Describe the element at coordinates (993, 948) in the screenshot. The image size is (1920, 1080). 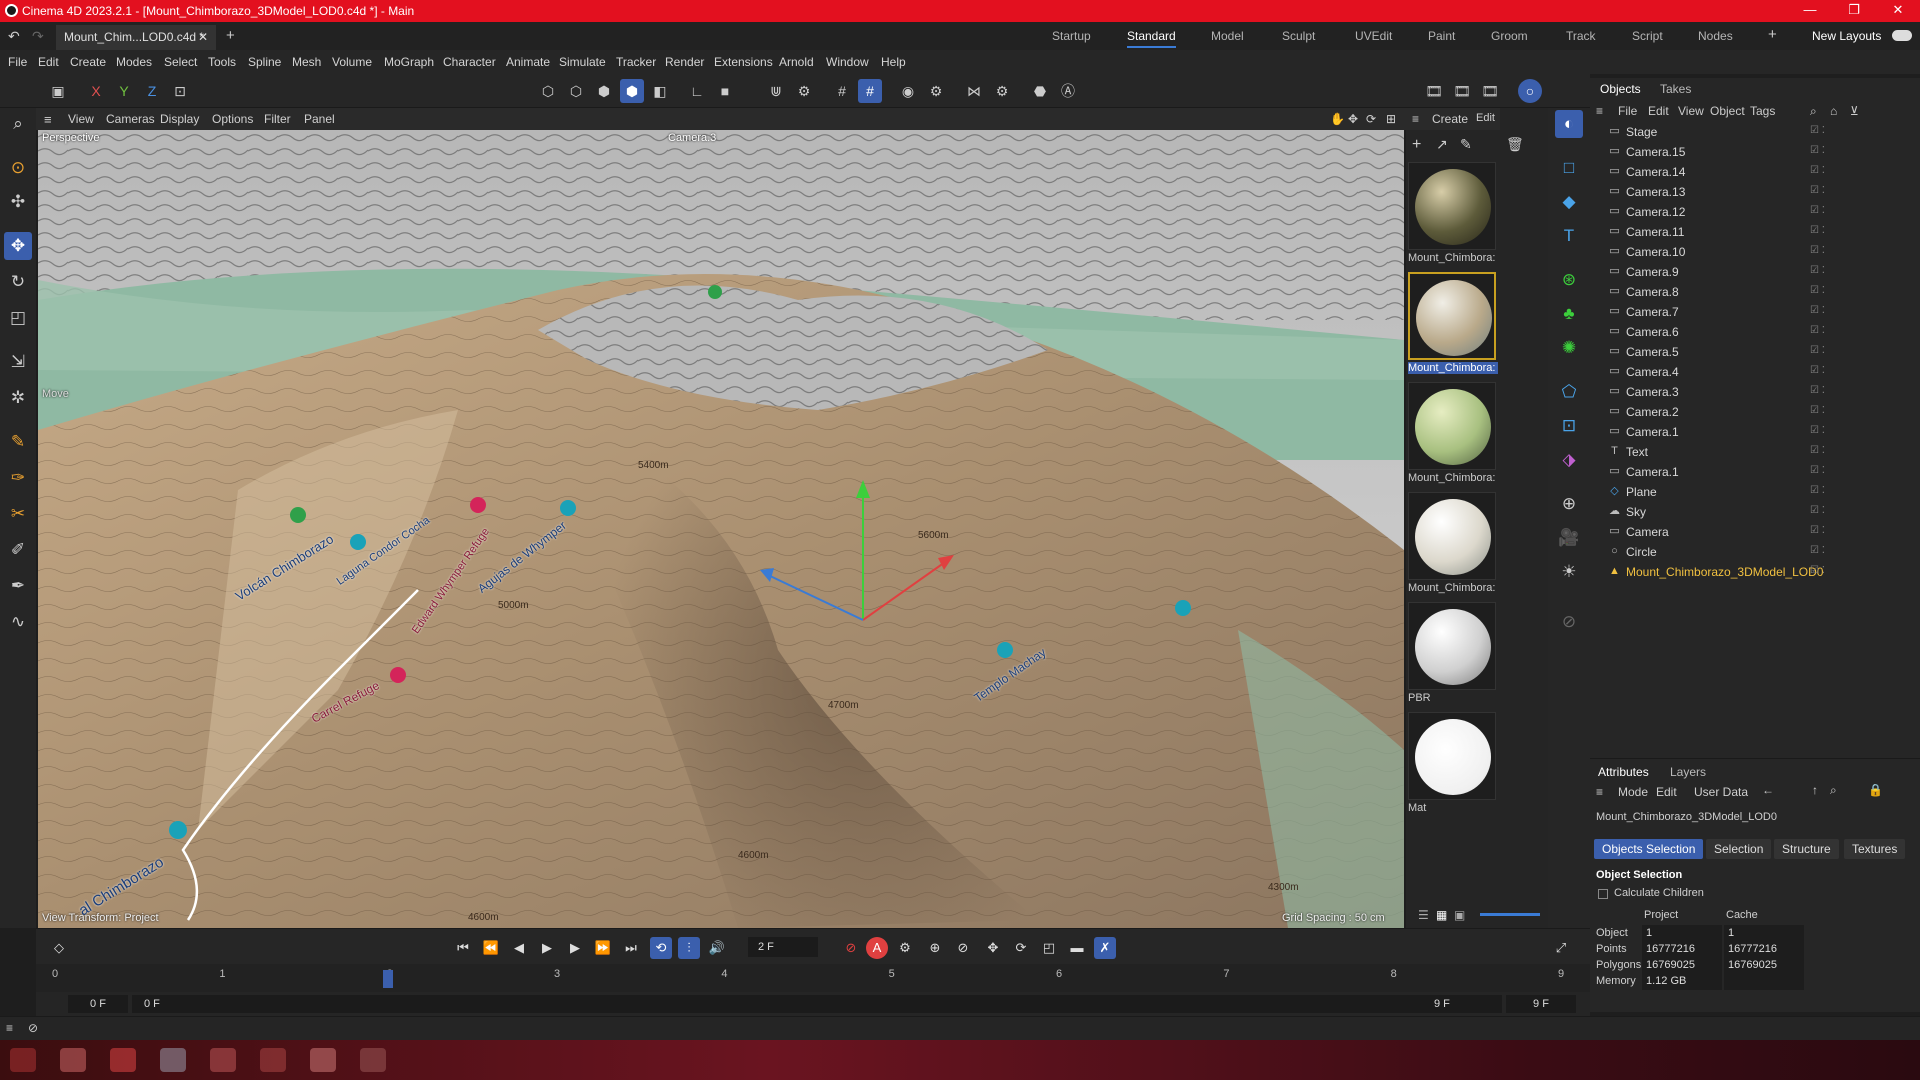
I see `position-key-icon: ✥` at that location.